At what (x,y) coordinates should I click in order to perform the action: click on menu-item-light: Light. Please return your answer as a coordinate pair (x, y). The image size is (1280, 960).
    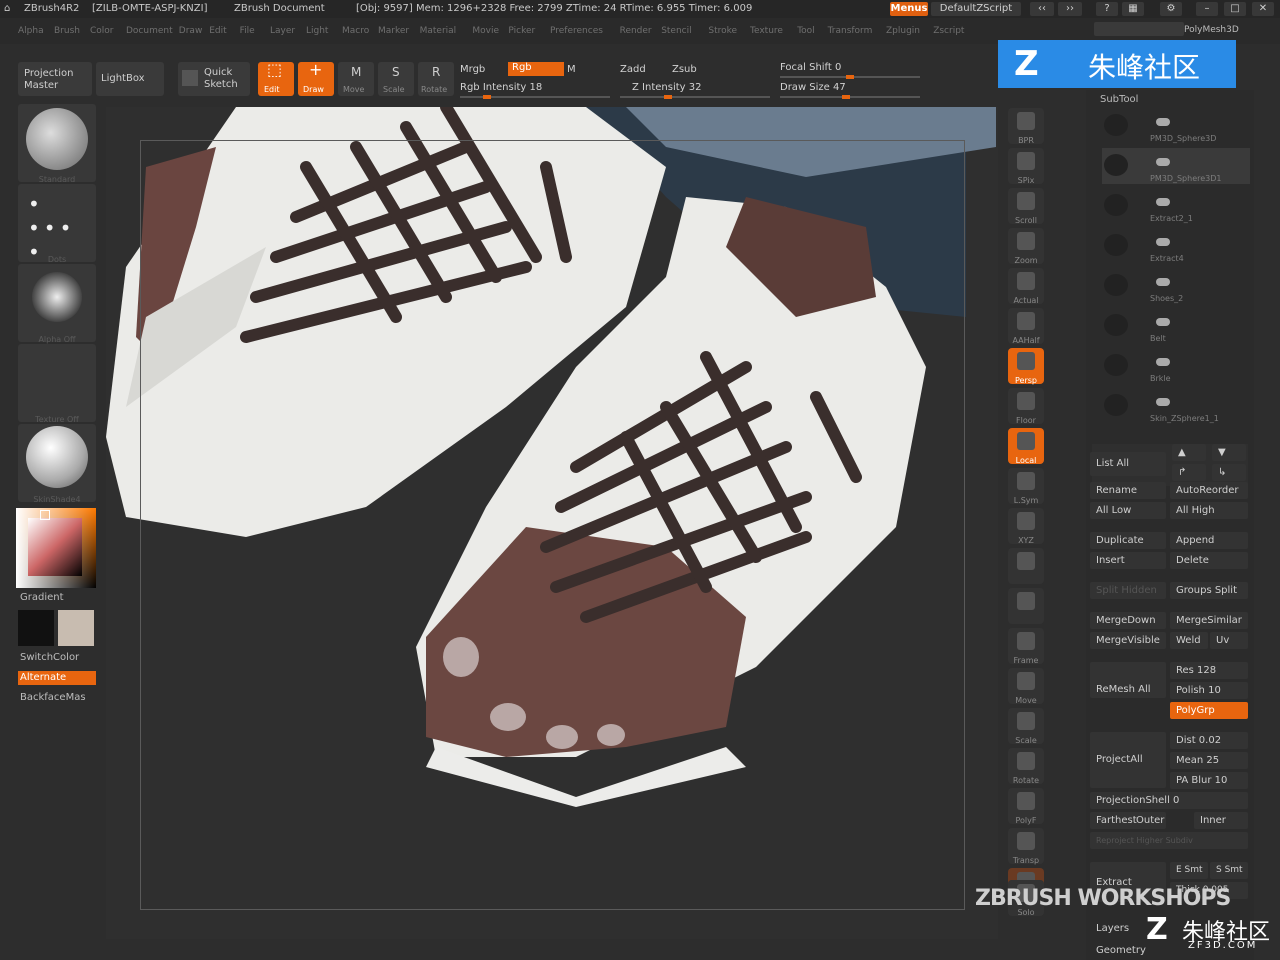
    Looking at the image, I should click on (317, 31).